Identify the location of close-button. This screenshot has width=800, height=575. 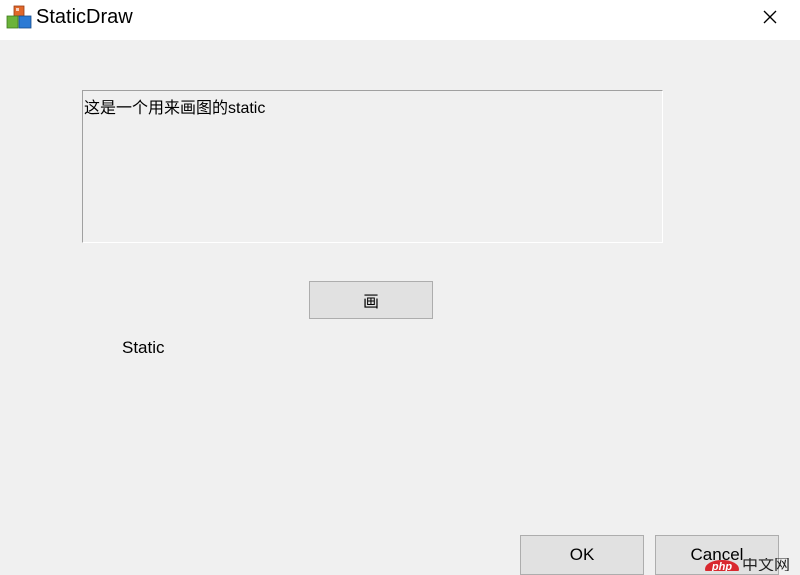
(770, 17).